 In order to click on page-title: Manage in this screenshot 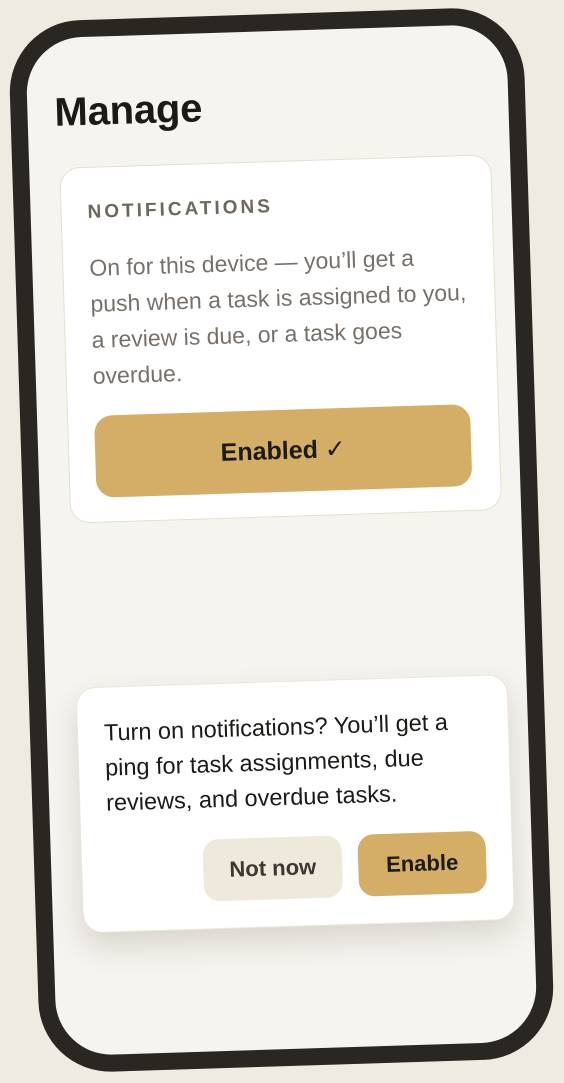, I will do `click(128, 110)`.